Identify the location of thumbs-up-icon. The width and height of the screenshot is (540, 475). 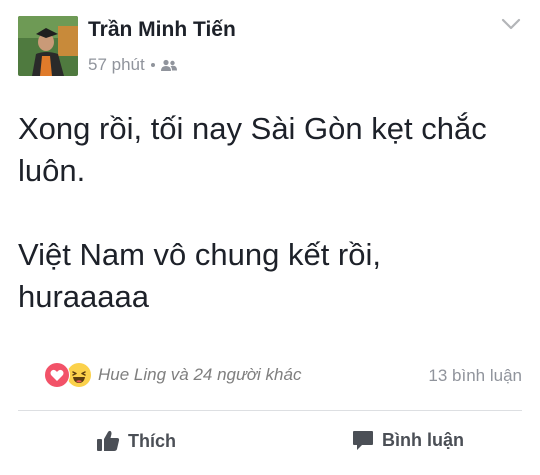
(108, 440).